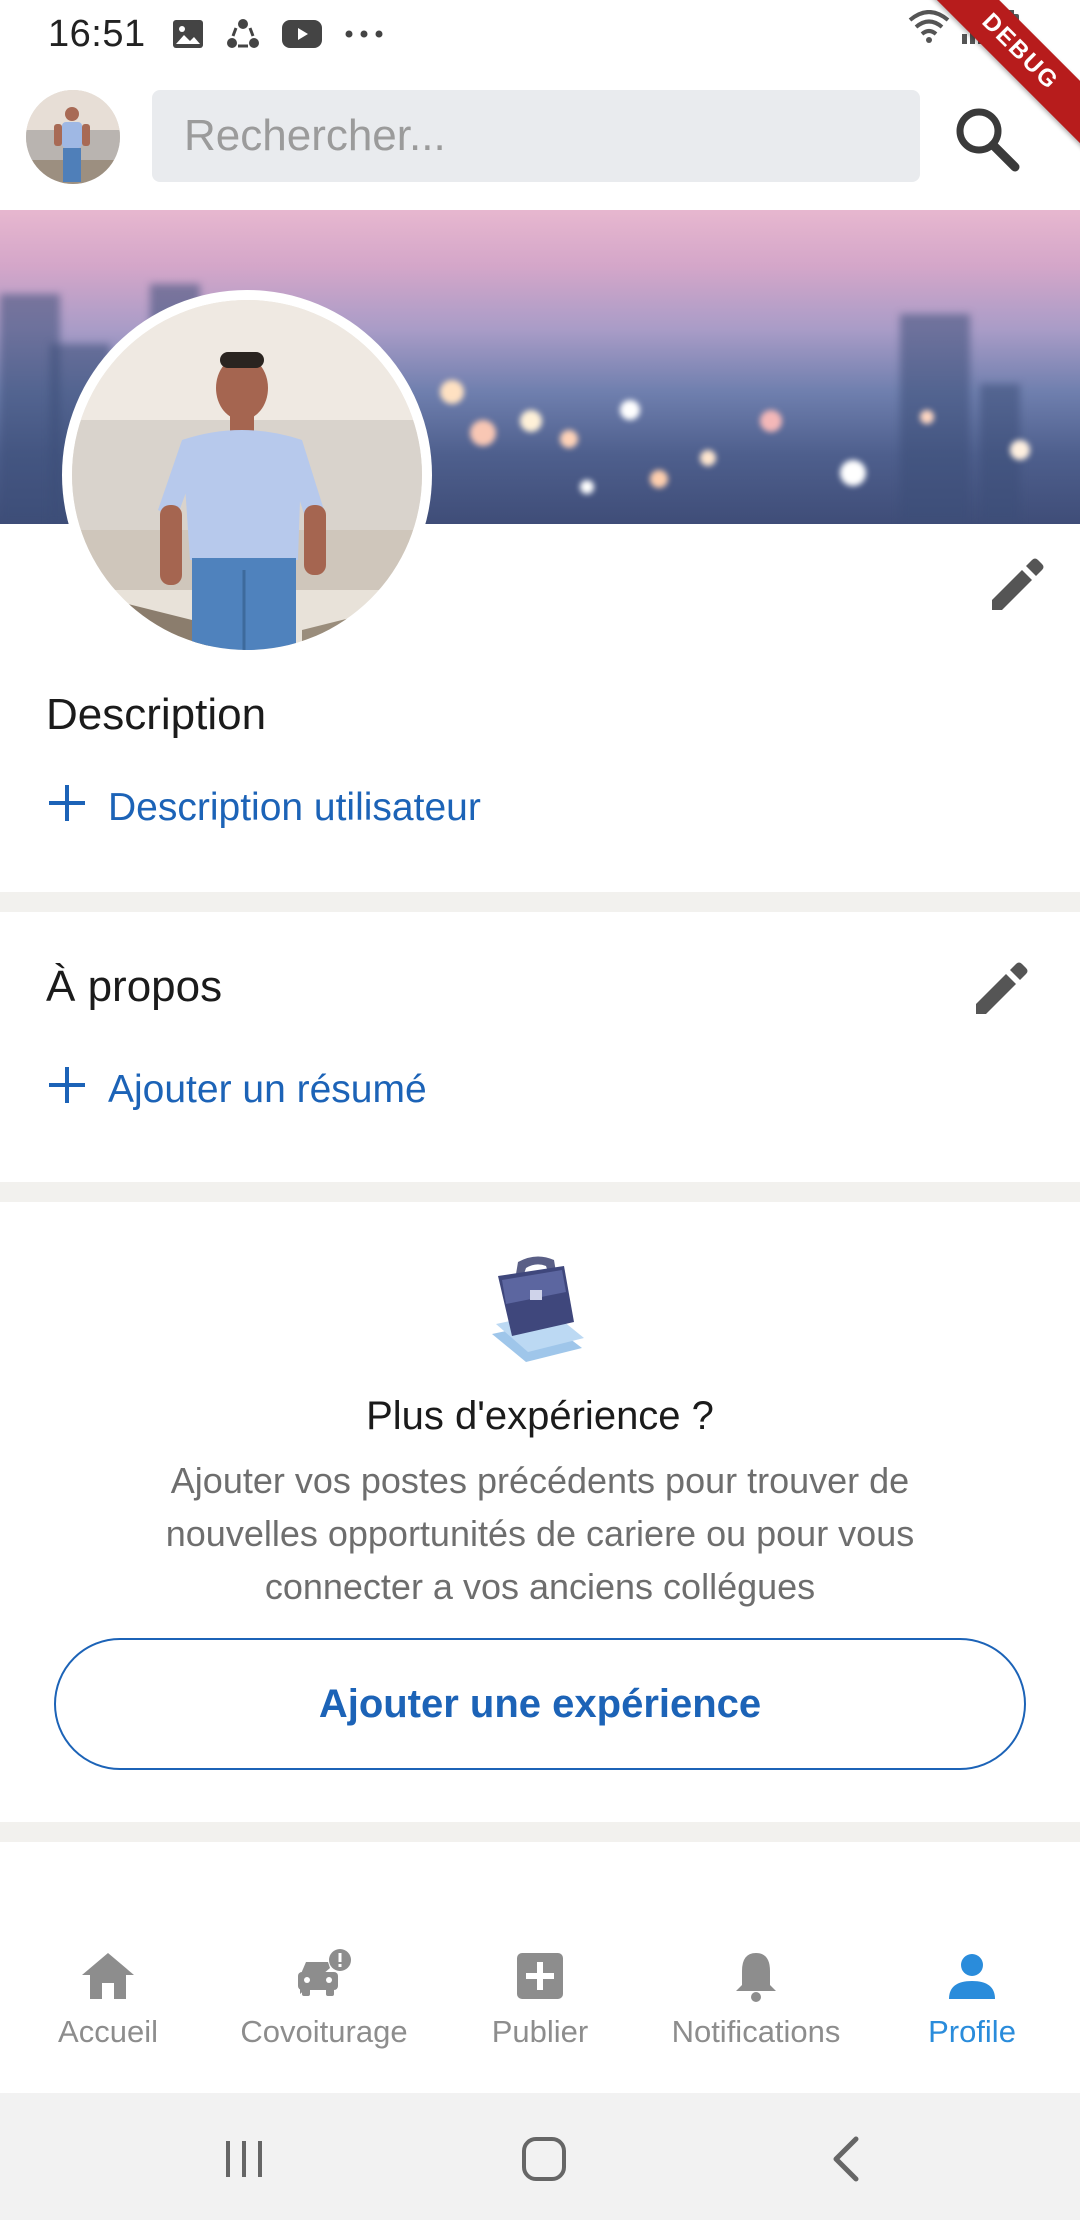 The image size is (1080, 2220). What do you see at coordinates (301, 34) in the screenshot?
I see `youtube-icon` at bounding box center [301, 34].